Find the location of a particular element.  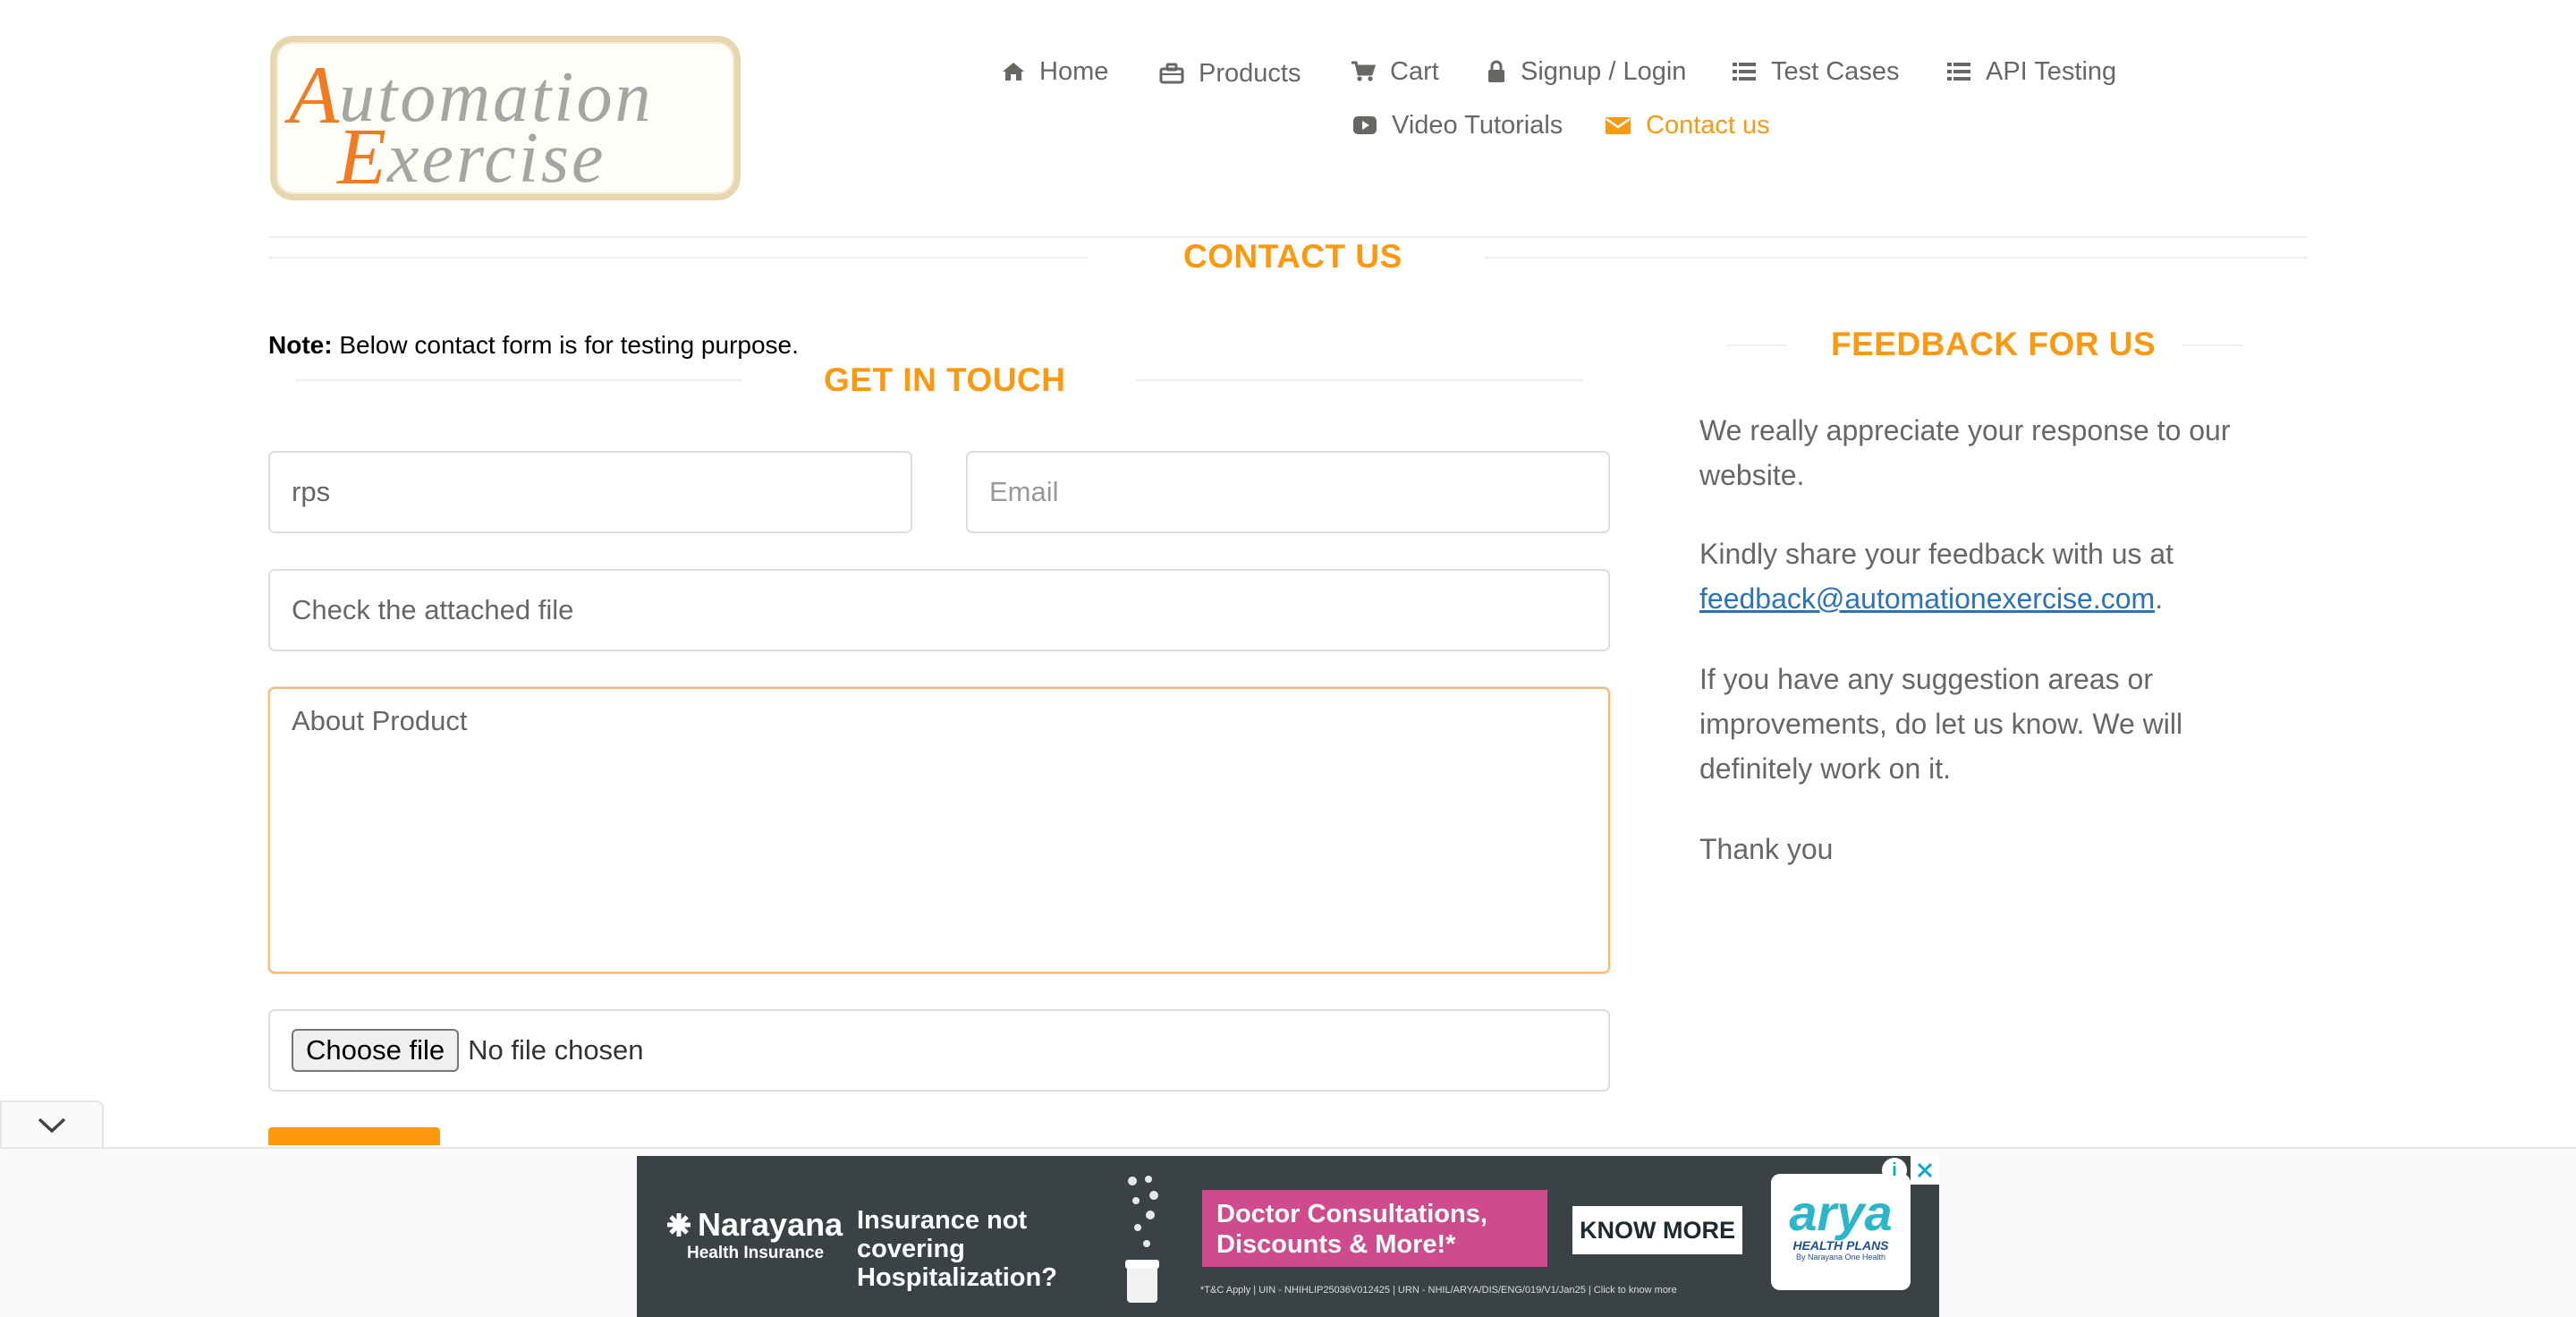

get-in-touch-rule-left is located at coordinates (518, 380).